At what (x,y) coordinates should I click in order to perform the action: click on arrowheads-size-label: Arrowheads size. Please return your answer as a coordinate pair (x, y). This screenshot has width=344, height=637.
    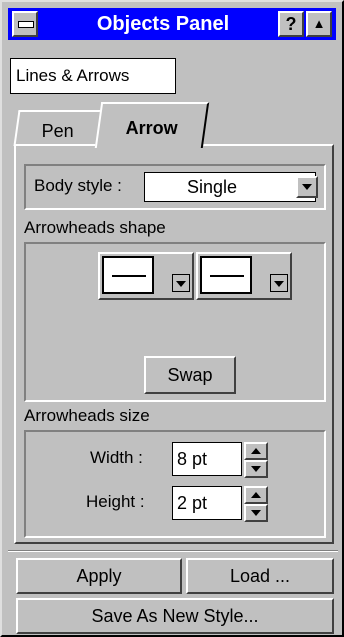
    Looking at the image, I should click on (87, 415).